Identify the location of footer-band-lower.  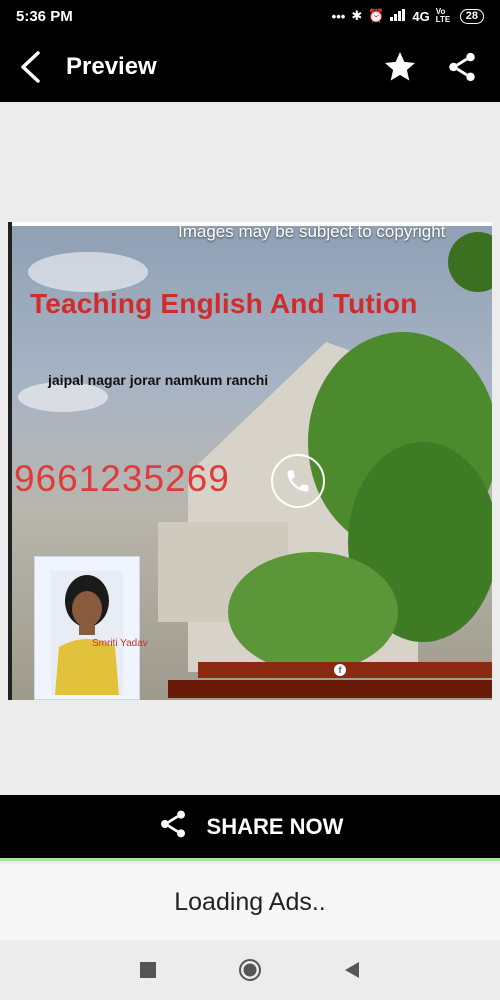
(330, 689).